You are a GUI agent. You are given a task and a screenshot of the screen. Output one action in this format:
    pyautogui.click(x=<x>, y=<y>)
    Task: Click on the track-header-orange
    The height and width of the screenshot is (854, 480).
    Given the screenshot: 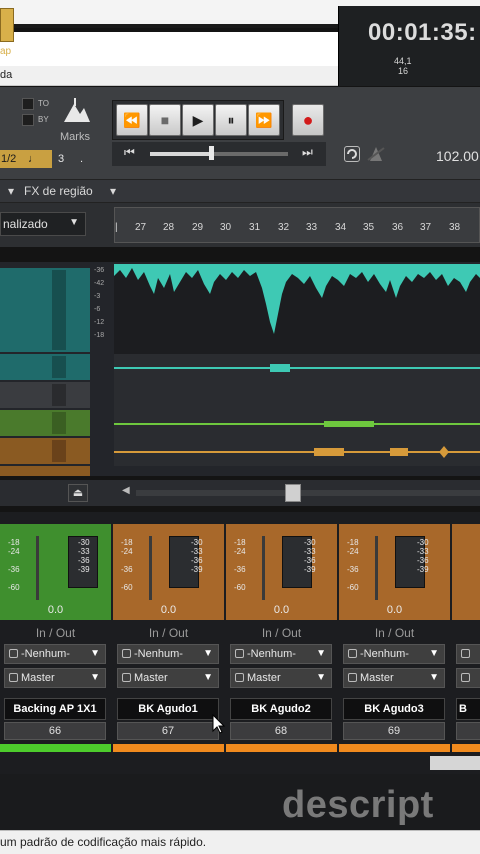 What is the action you would take?
    pyautogui.click(x=45, y=451)
    